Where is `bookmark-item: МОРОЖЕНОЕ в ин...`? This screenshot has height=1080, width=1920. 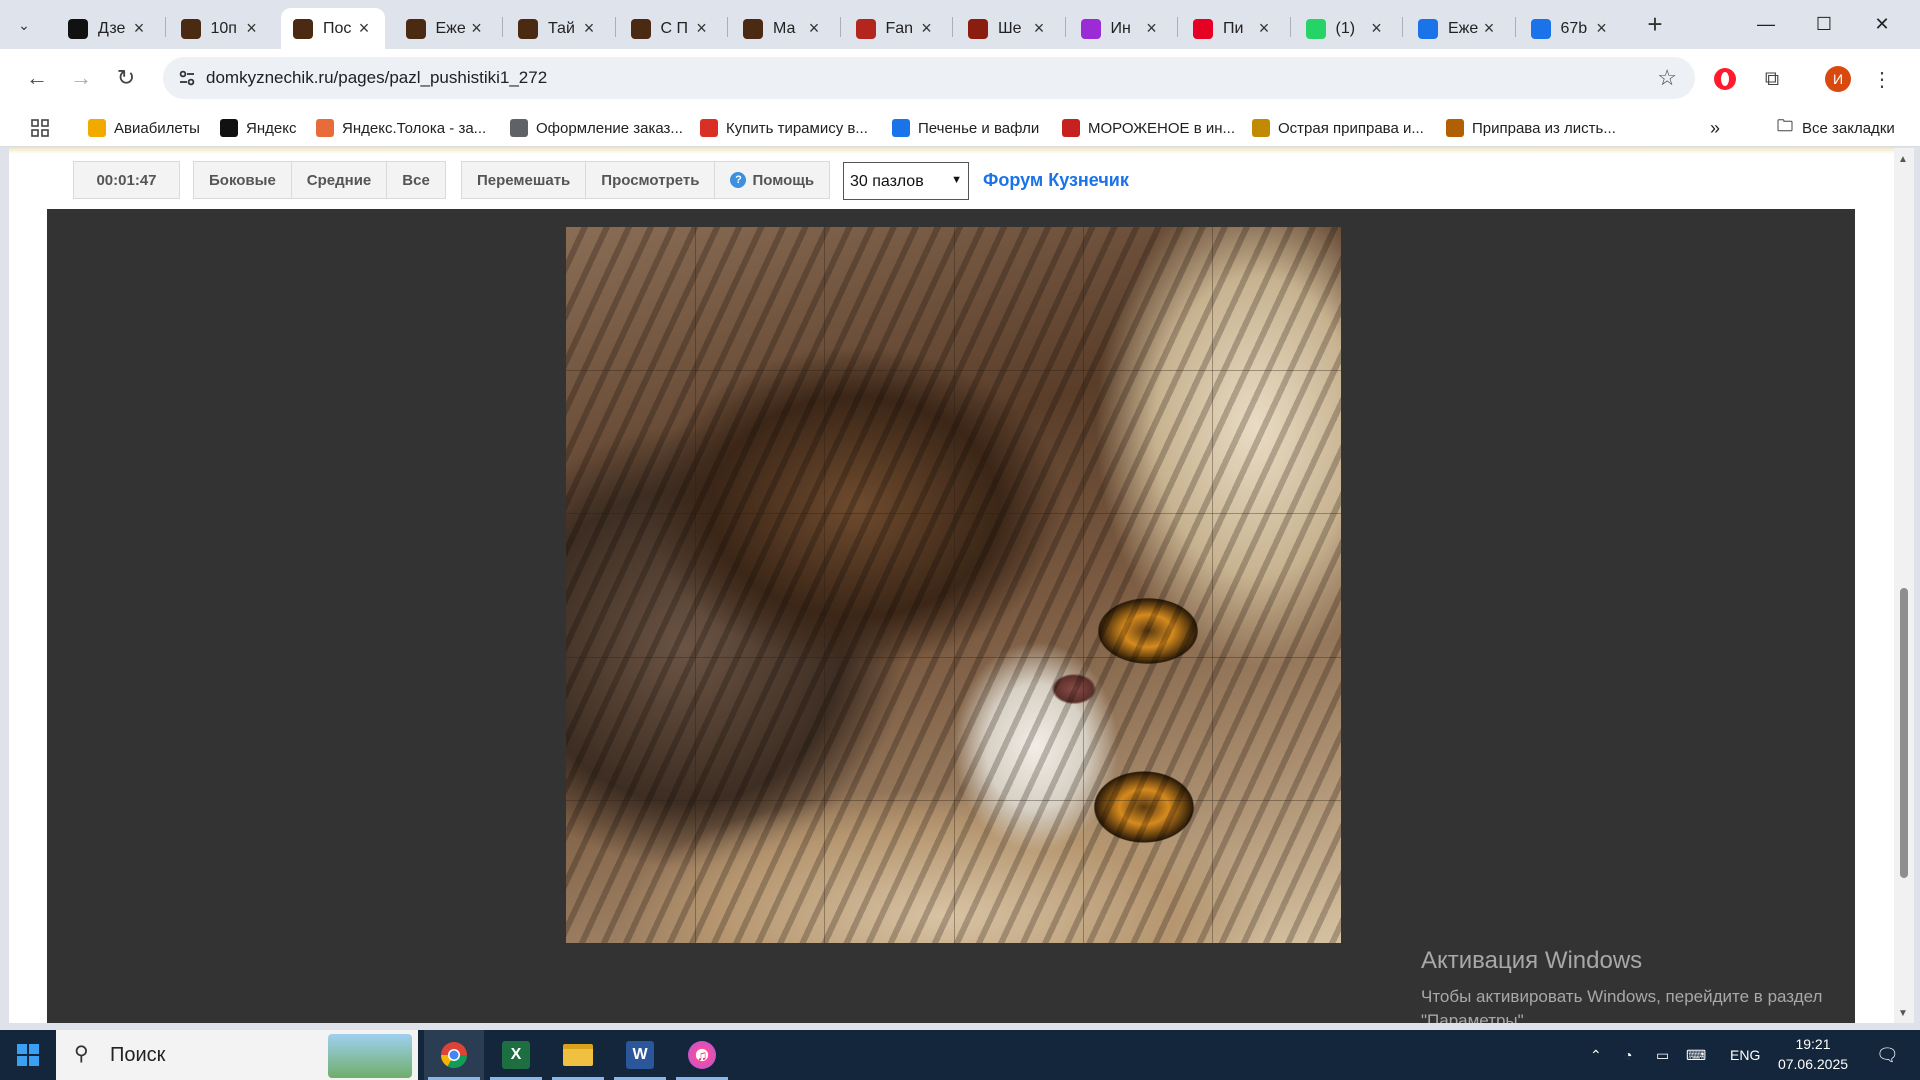
bookmark-item: МОРОЖЕНОЕ в ин... is located at coordinates (1148, 128).